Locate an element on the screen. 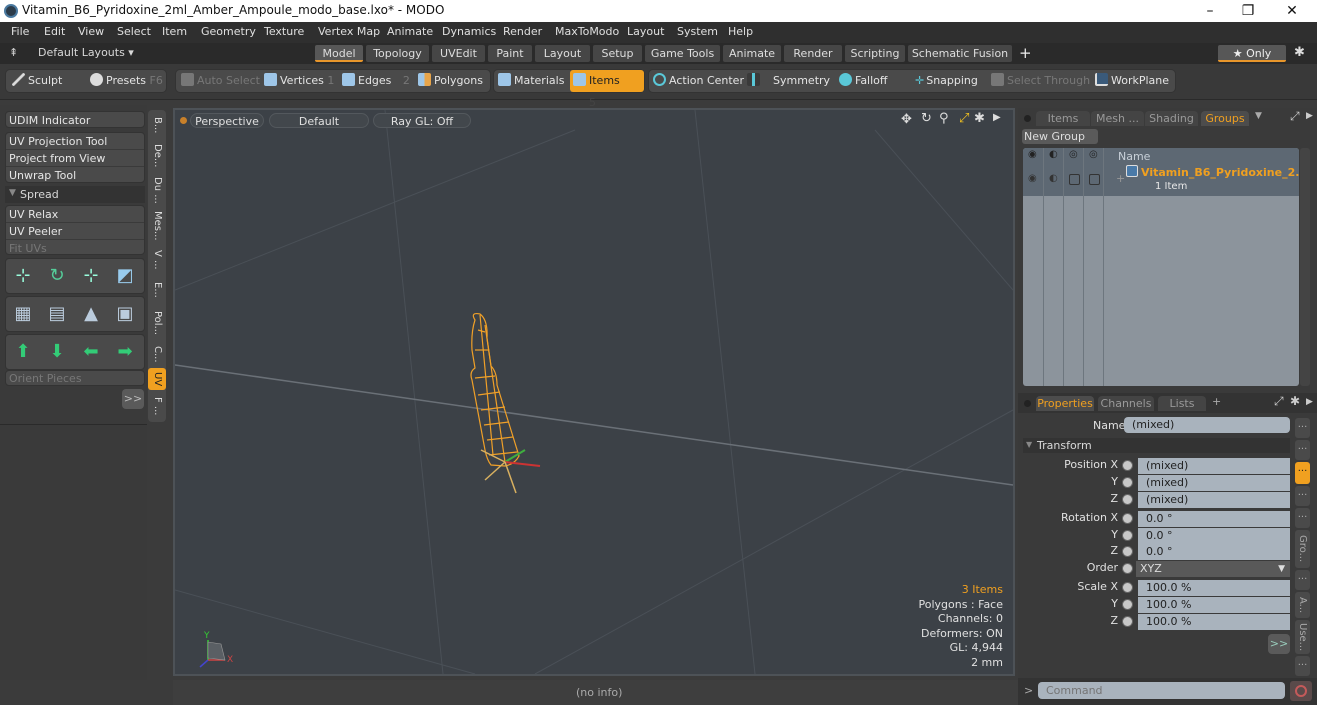 This screenshot has width=1317, height=705. tab-scripting: Scripting is located at coordinates (875, 53).